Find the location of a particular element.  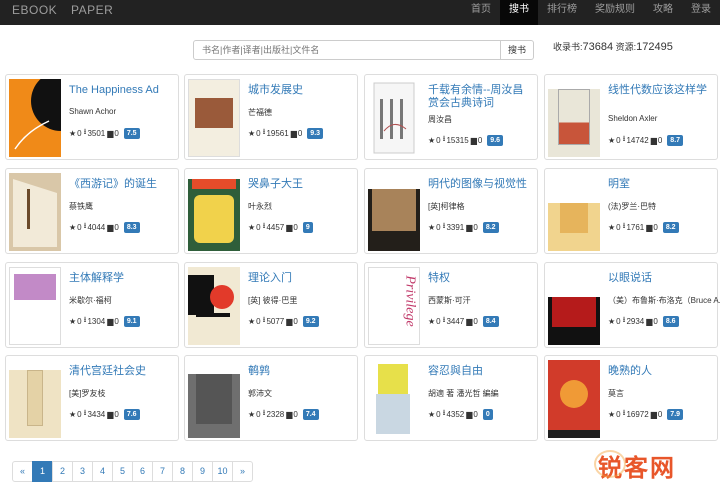

book-meta: ★ 0 ⭳ 3434 ▆ 0 7.6 is located at coordinates (104, 414).